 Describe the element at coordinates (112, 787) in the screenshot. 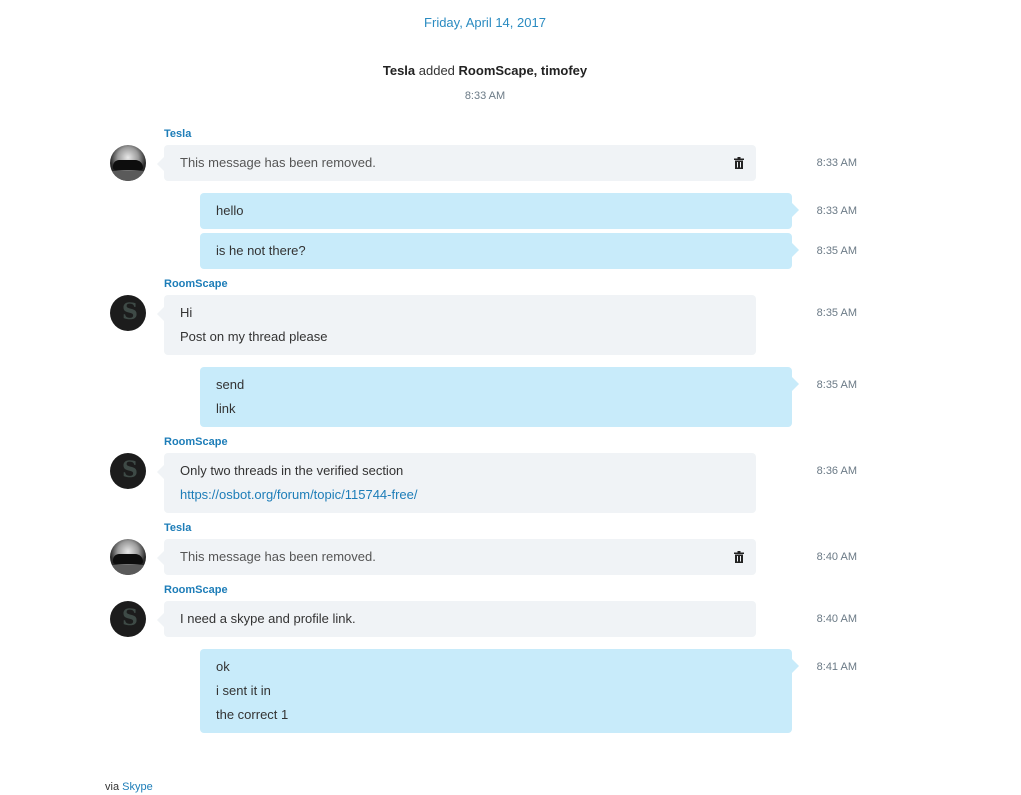

I see `footer-prefix: via` at that location.